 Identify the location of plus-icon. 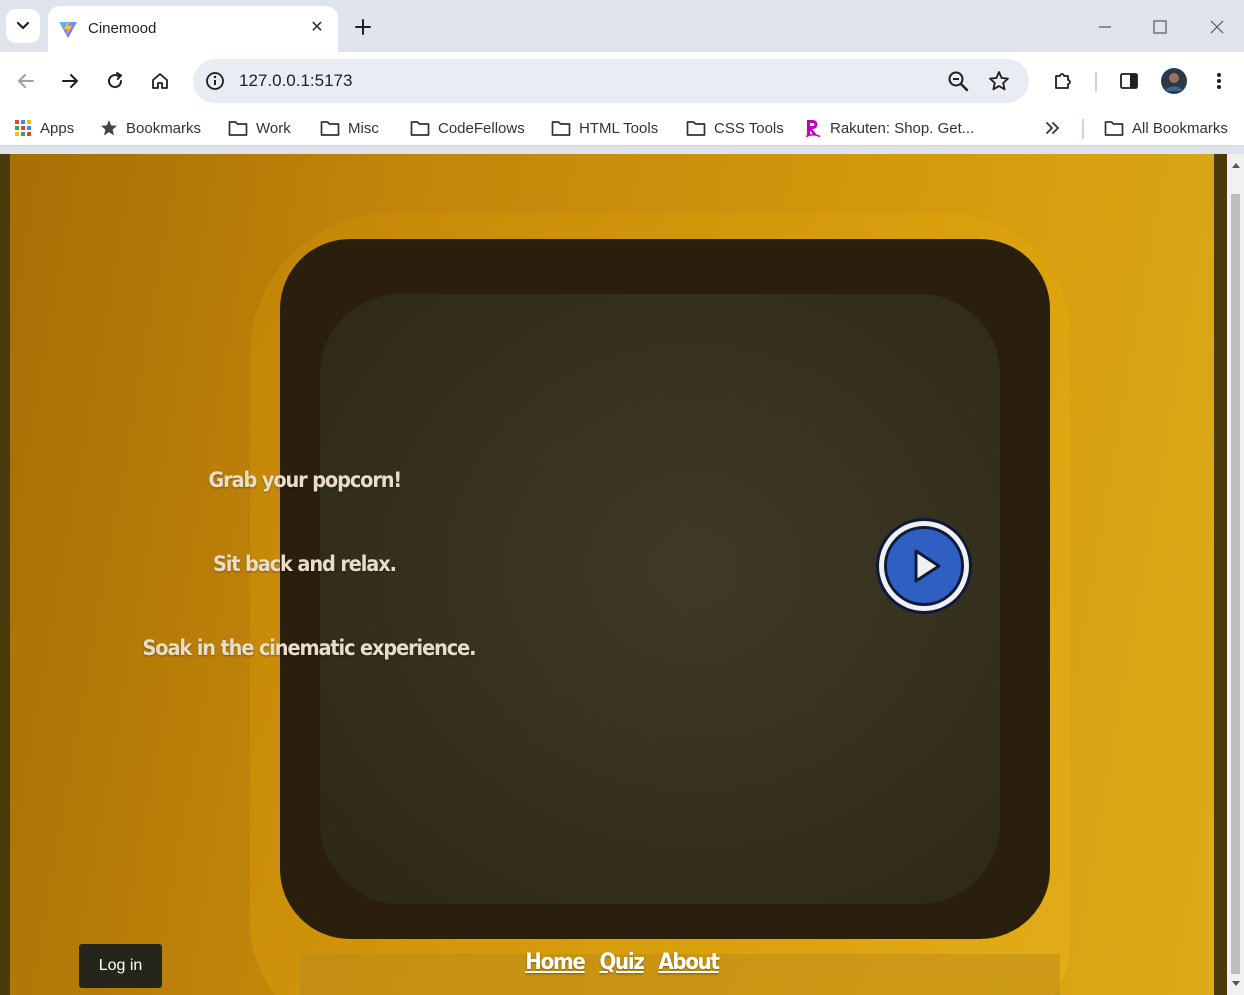
(363, 27).